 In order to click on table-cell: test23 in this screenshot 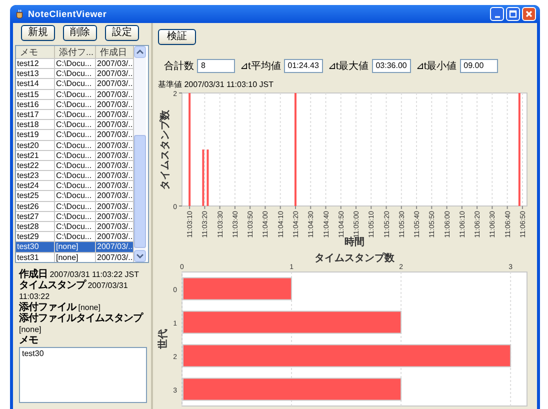, I will do `click(35, 175)`.